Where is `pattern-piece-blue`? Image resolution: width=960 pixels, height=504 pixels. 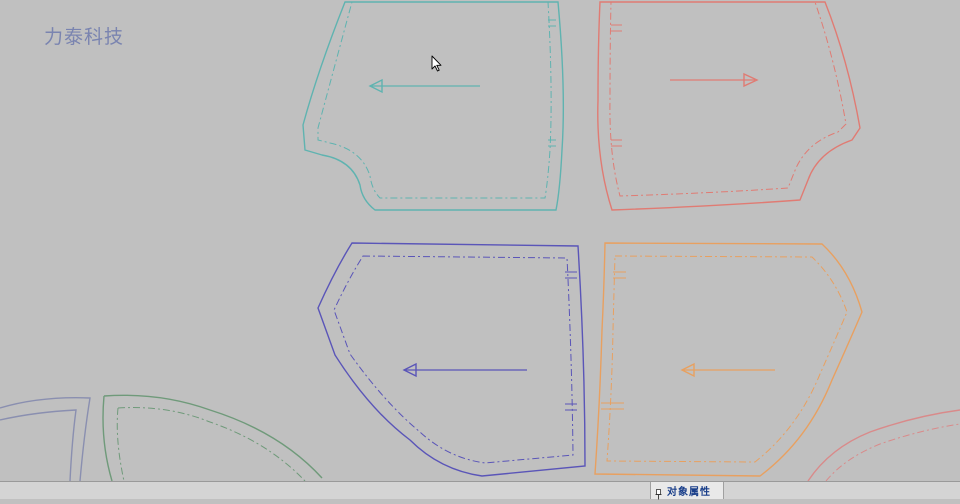
pattern-piece-blue is located at coordinates (451, 359).